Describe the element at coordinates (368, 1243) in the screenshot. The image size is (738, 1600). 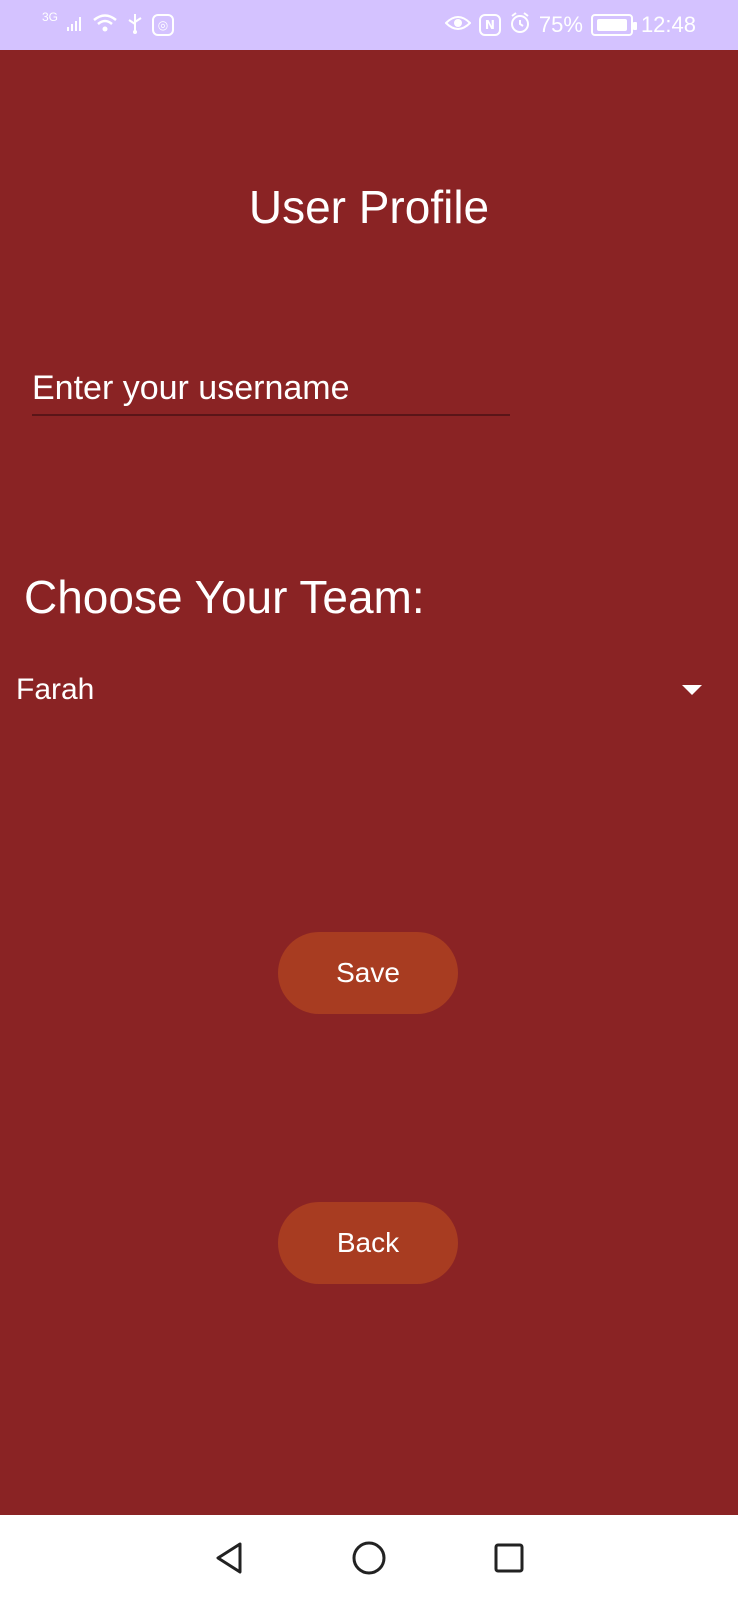
I see `back-button: Back` at that location.